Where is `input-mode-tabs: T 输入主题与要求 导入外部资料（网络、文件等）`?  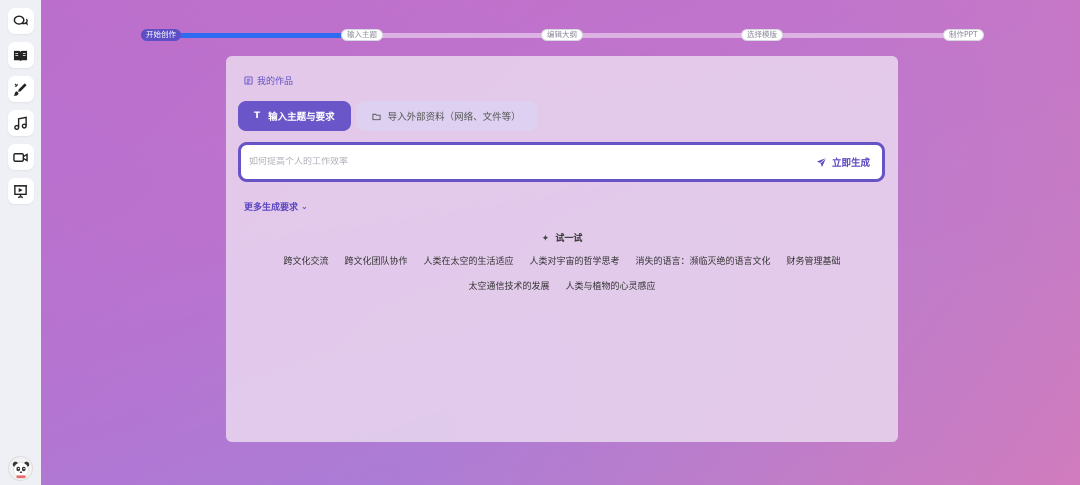
input-mode-tabs: T 输入主题与要求 导入外部资料（网络、文件等） is located at coordinates (390, 116).